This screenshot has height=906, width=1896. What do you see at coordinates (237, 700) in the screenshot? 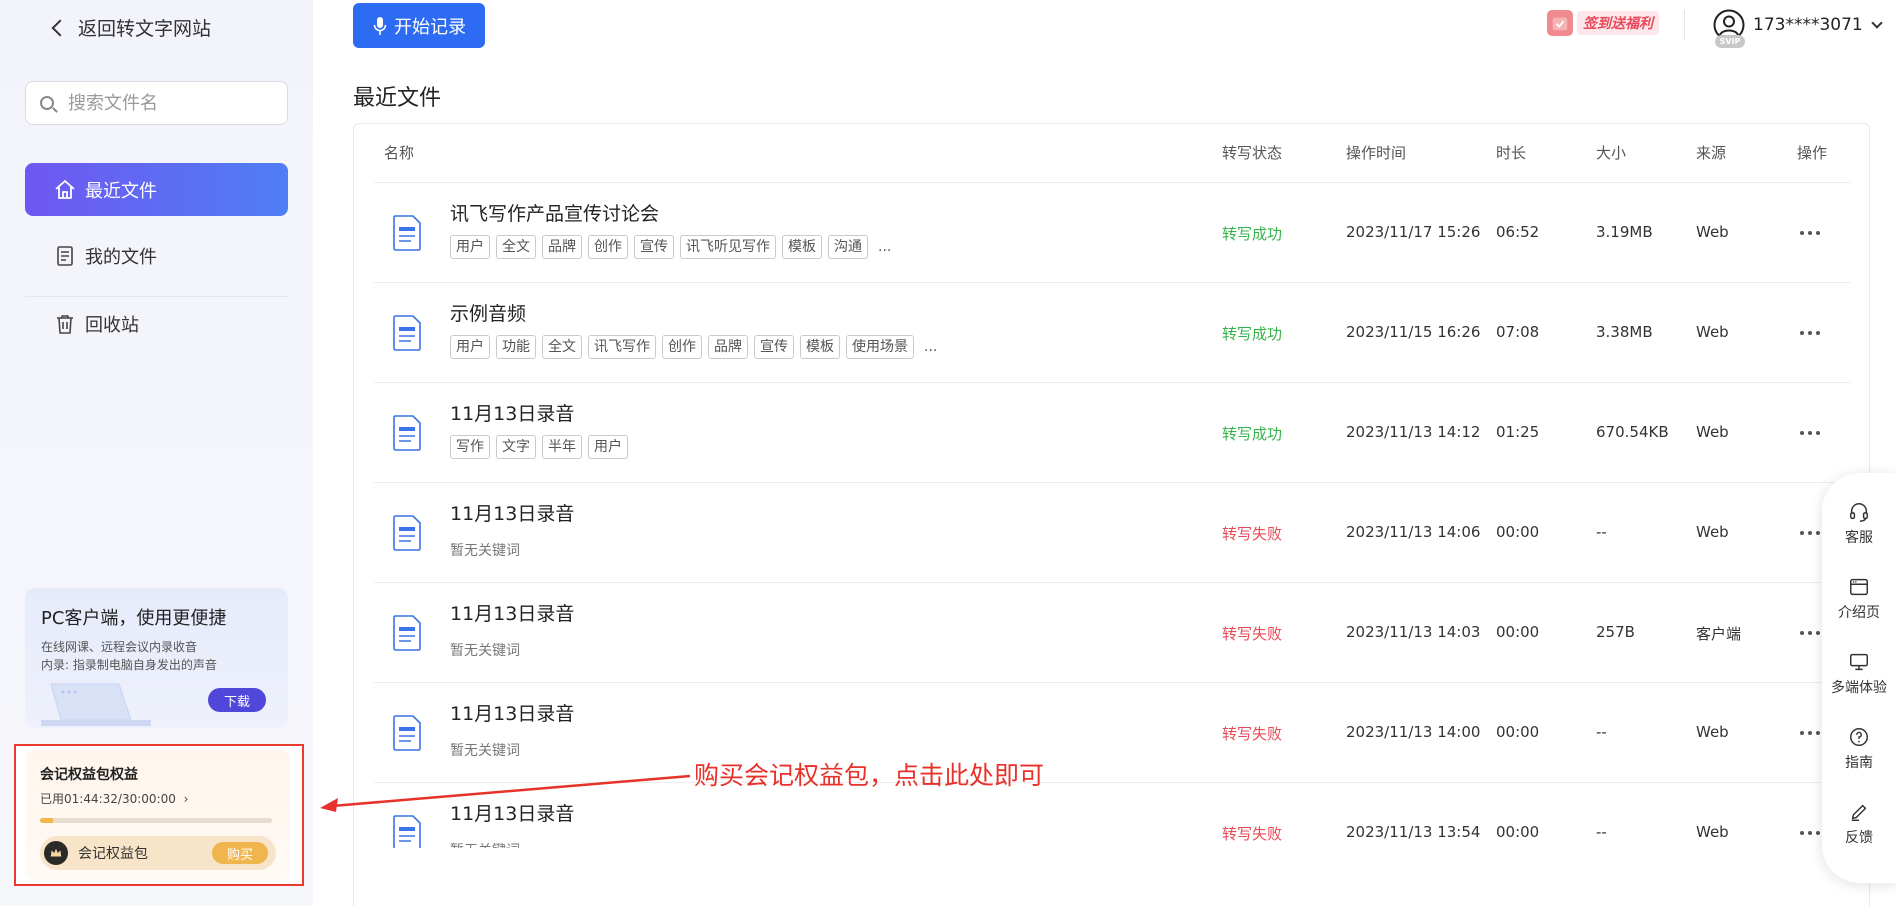
I see `download-button: 下载` at bounding box center [237, 700].